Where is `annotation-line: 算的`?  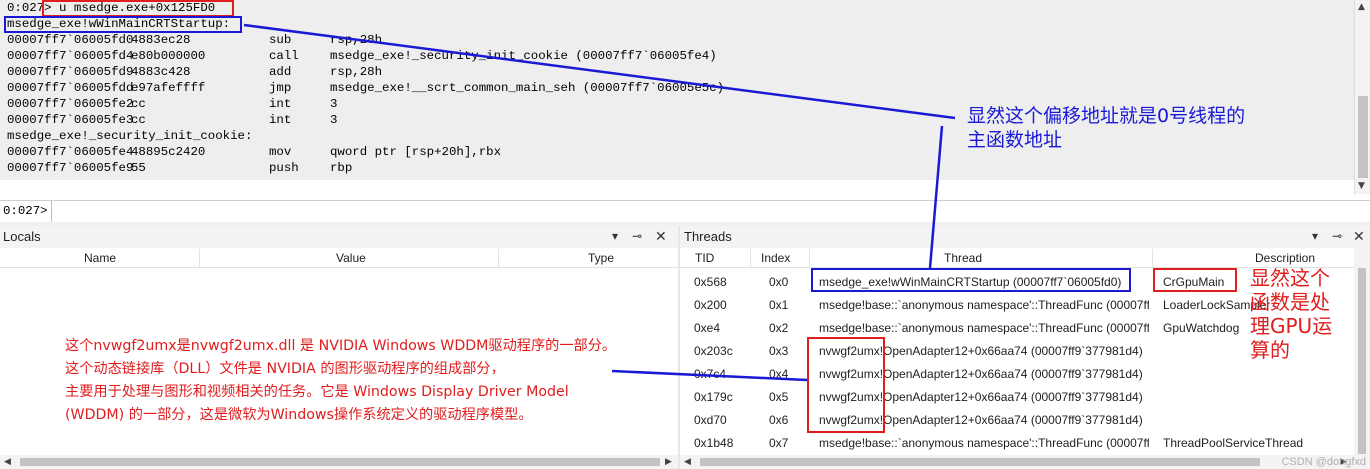 annotation-line: 算的 is located at coordinates (1270, 350).